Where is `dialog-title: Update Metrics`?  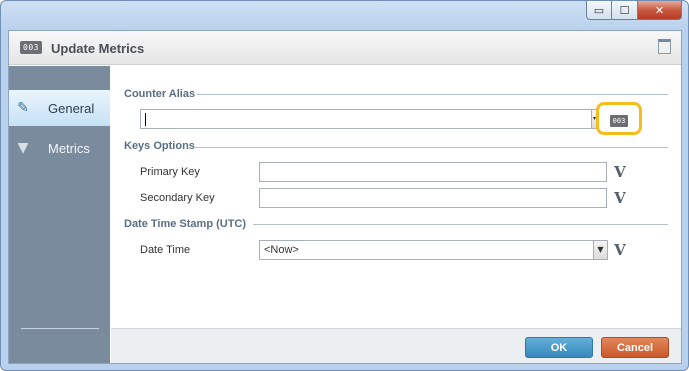 dialog-title: Update Metrics is located at coordinates (98, 48).